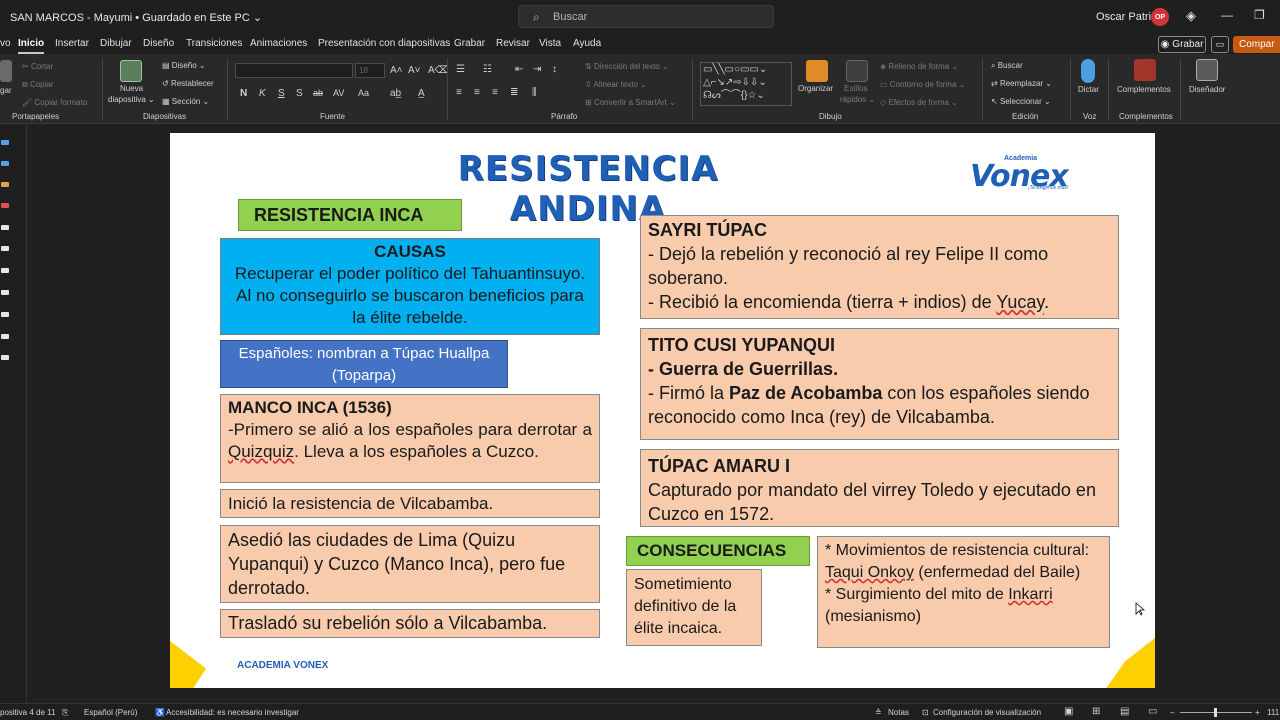  Describe the element at coordinates (1160, 17) in the screenshot. I see `avatar: OP` at that location.